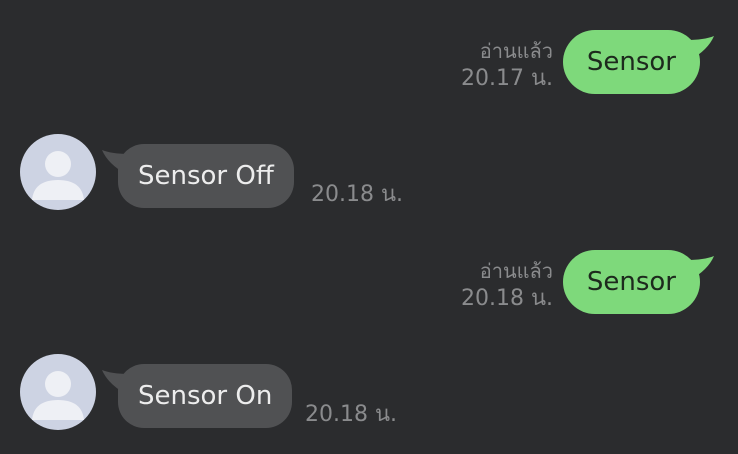  Describe the element at coordinates (205, 396) in the screenshot. I see `message-bubble: Sensor On` at that location.